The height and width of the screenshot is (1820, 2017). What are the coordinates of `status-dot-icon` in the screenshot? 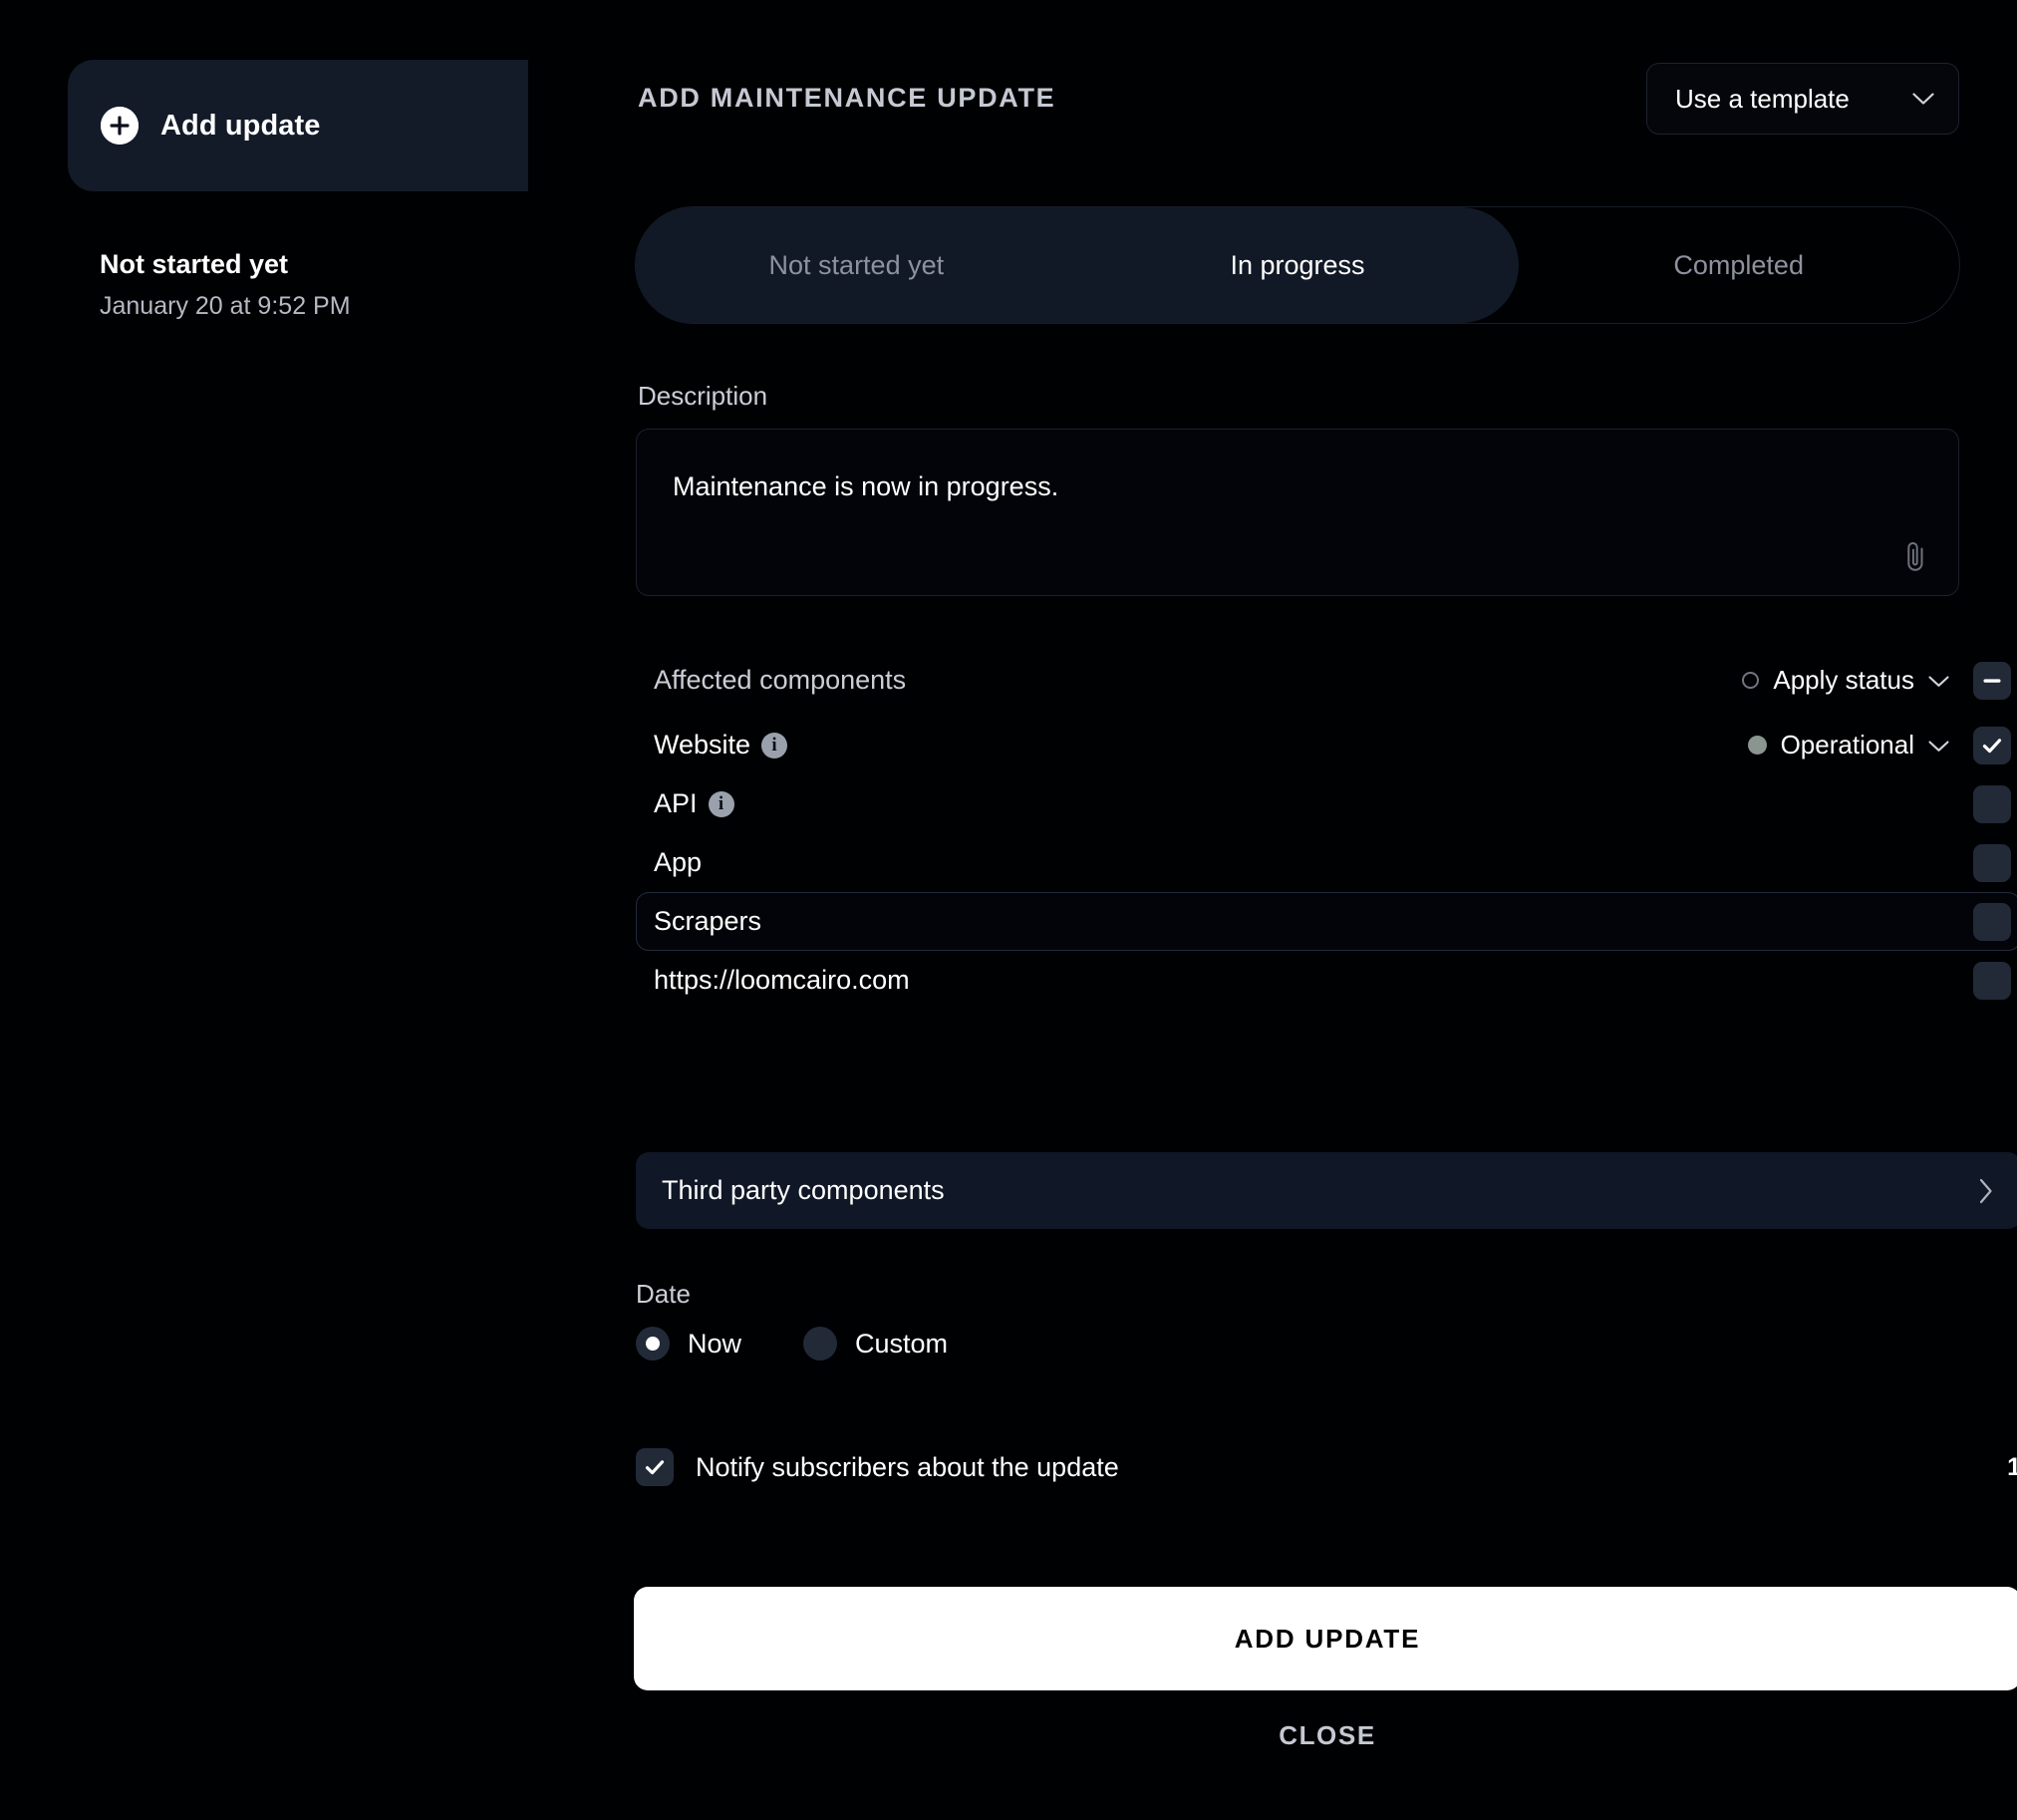 It's located at (1757, 745).